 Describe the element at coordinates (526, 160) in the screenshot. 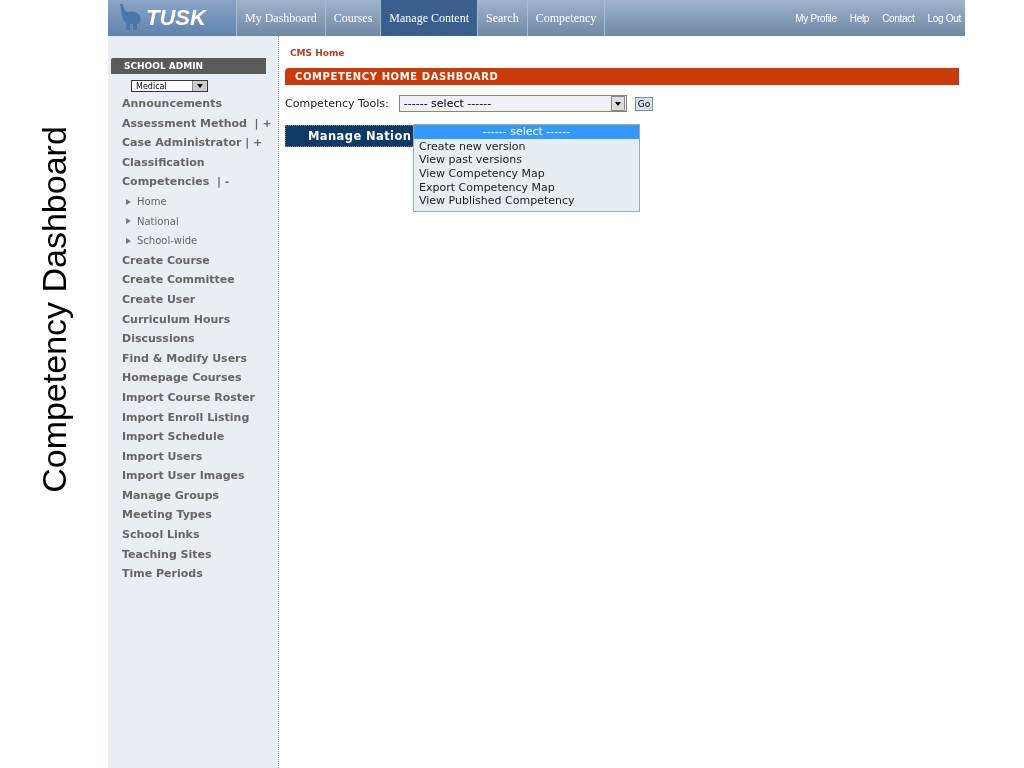

I see `dropdown-option: View past versions` at that location.